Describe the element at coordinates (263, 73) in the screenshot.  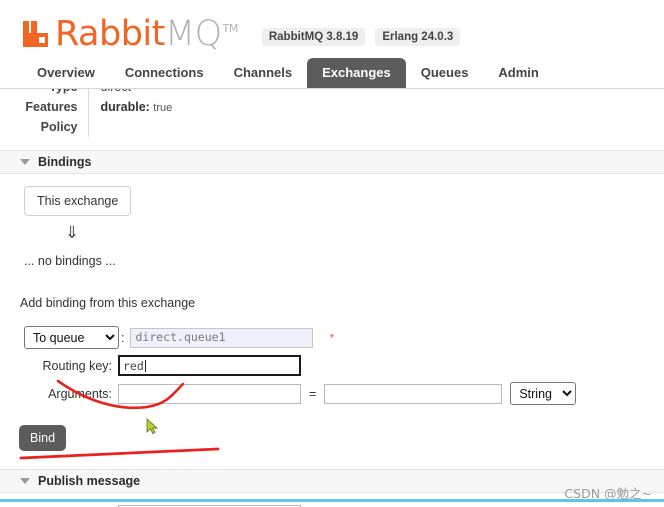
I see `tab-channels: Channels` at that location.